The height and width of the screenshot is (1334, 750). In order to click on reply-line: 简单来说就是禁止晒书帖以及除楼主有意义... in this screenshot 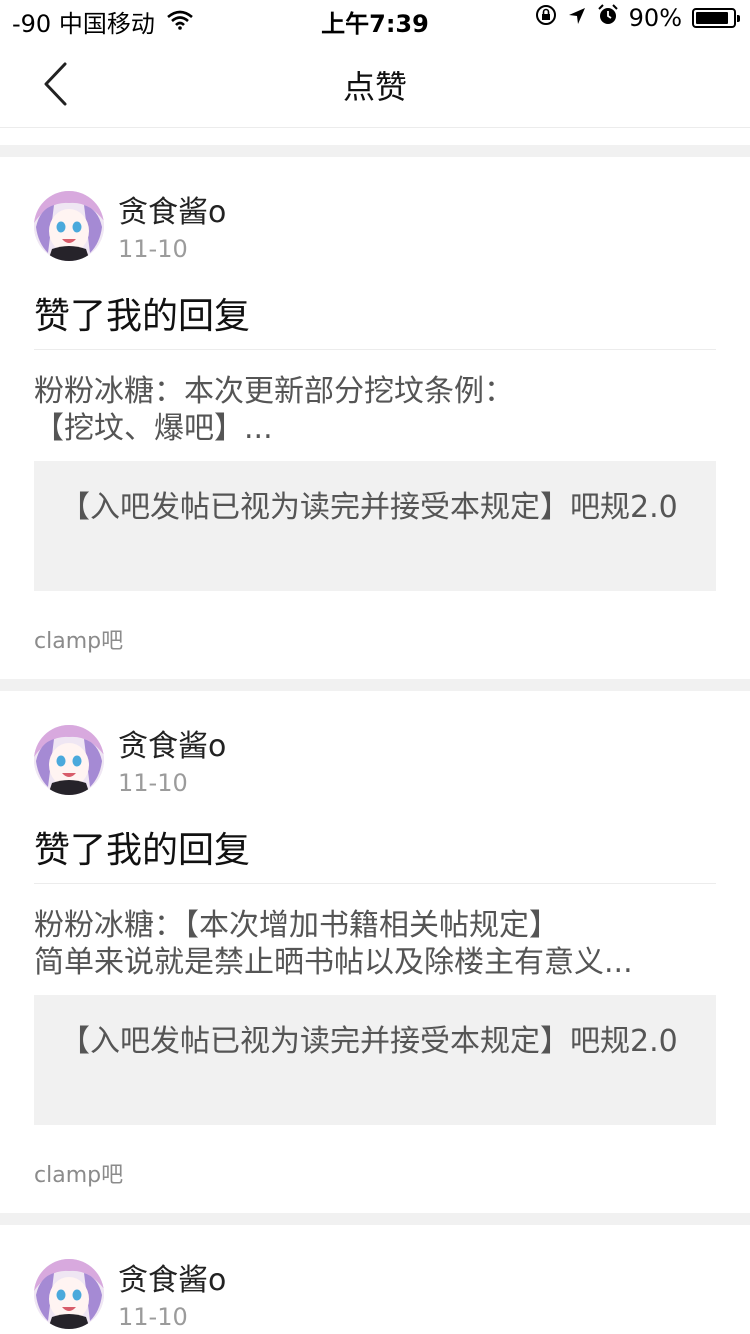, I will do `click(333, 962)`.